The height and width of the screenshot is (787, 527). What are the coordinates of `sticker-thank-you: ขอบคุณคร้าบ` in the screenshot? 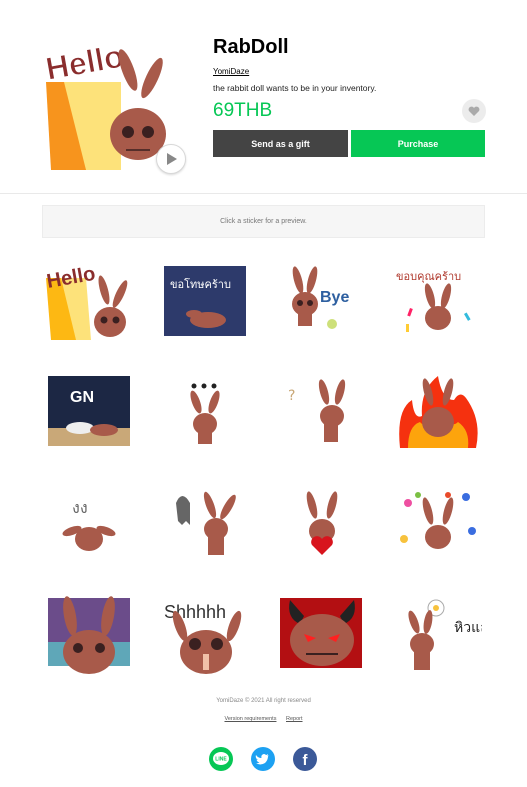 It's located at (440, 299).